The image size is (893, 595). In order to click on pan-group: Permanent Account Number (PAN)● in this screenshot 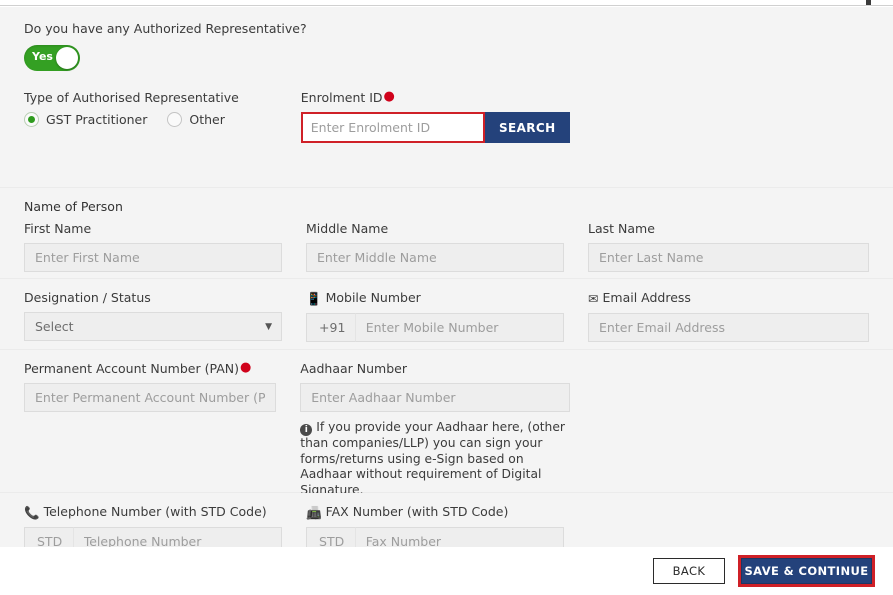, I will do `click(162, 429)`.